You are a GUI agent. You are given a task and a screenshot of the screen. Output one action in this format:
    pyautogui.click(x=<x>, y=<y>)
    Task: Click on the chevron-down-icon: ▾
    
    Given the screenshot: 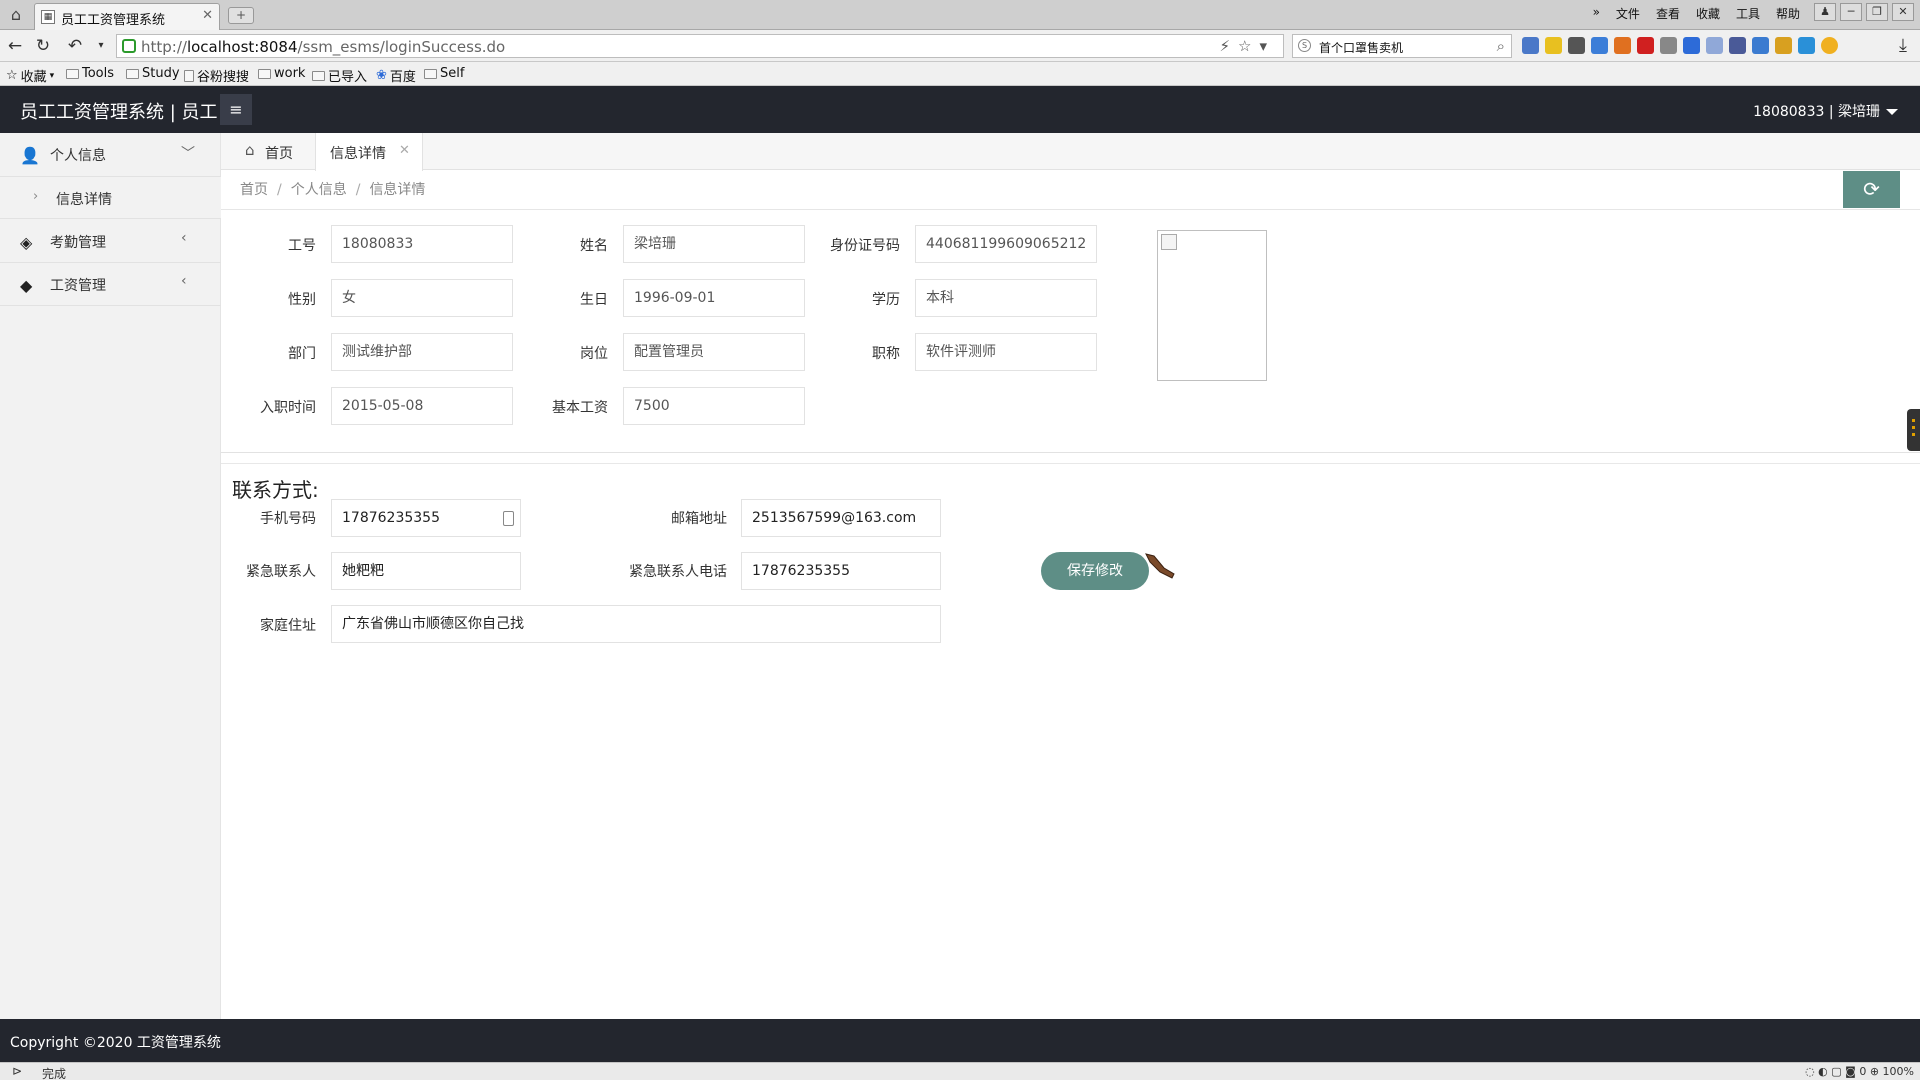 What is the action you would take?
    pyautogui.click(x=101, y=46)
    